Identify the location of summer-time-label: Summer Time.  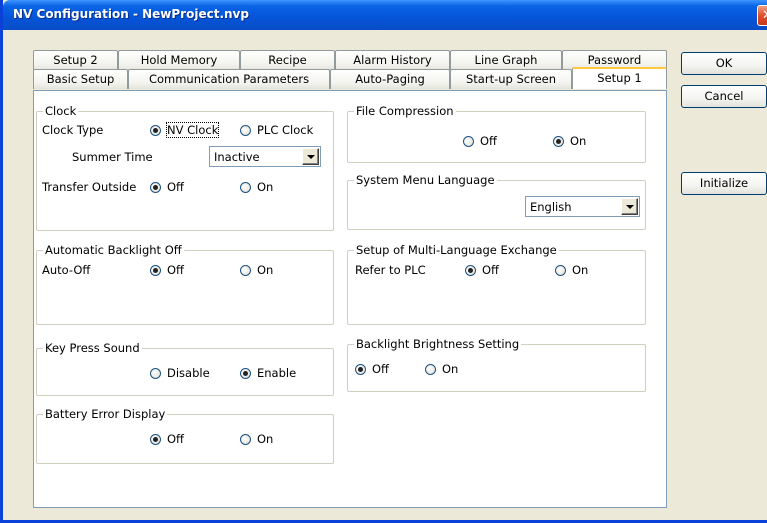
(112, 157).